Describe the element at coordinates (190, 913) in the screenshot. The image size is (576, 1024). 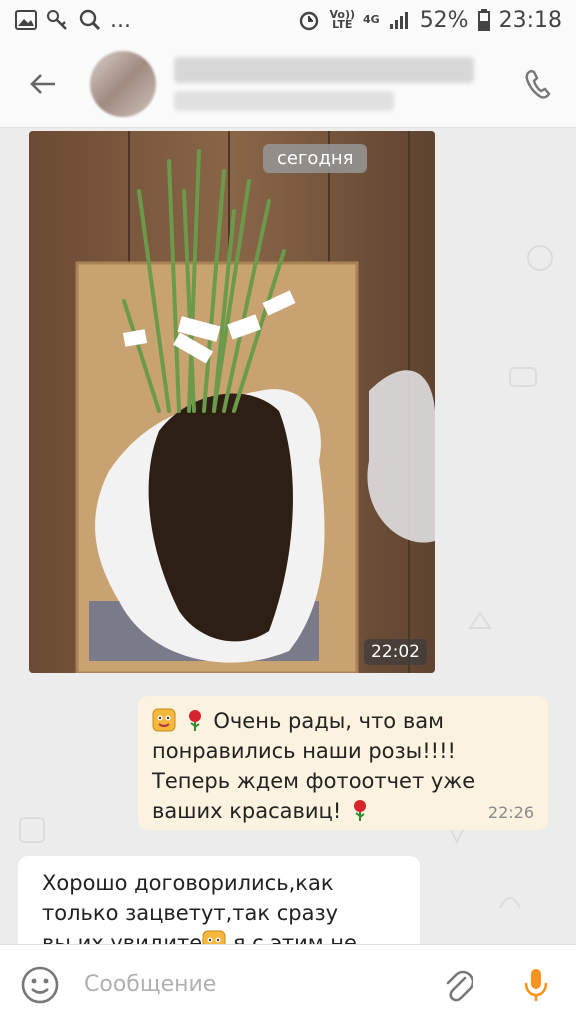
I see `incoming-line-2: только зацветут,так сразу` at that location.